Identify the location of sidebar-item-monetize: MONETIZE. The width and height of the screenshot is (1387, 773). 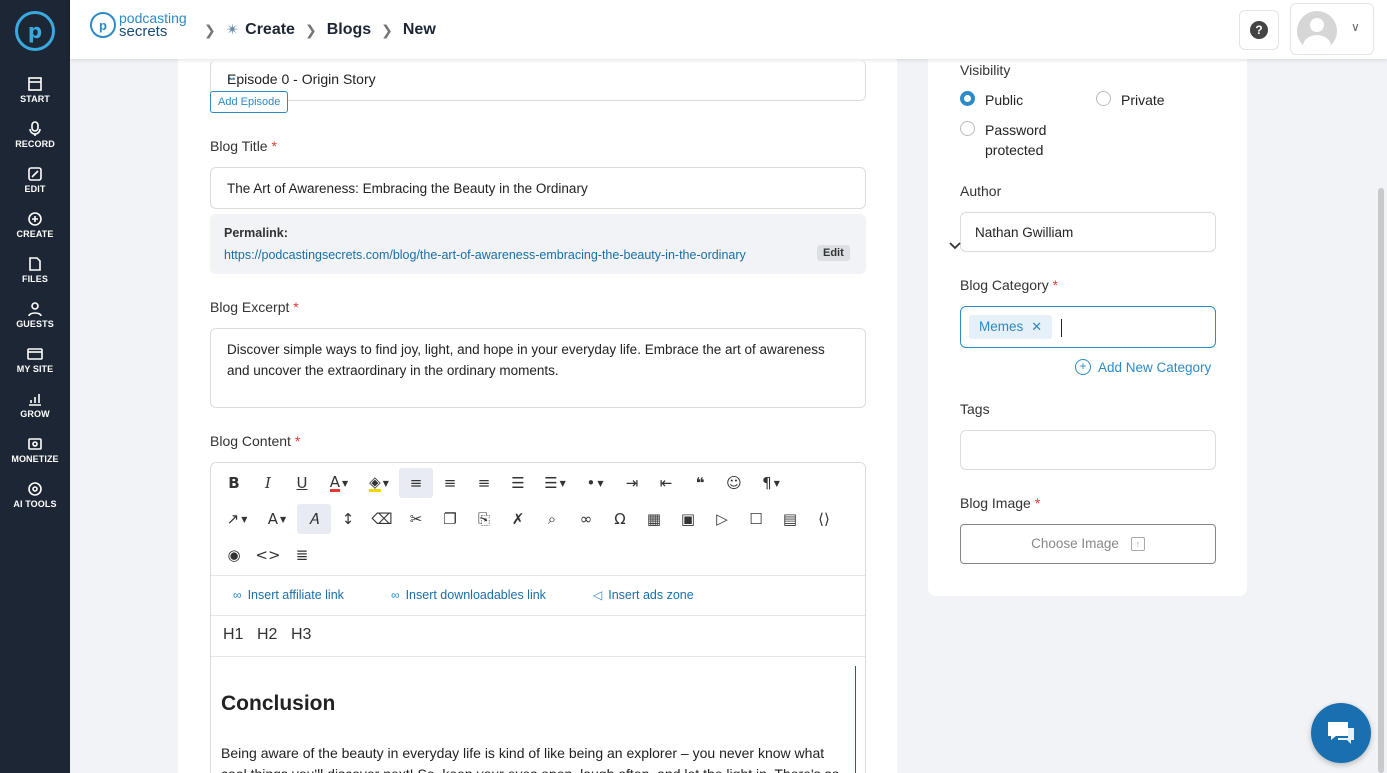
(35, 449).